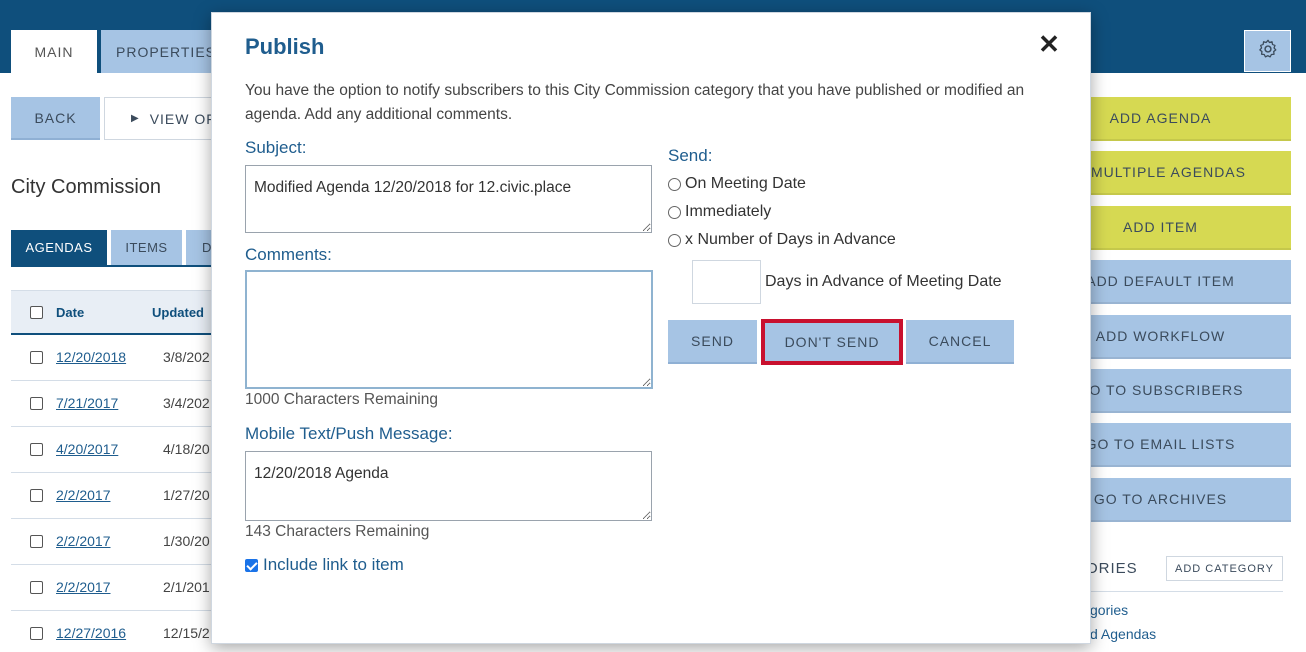  Describe the element at coordinates (251, 565) in the screenshot. I see `include-link-checkbox` at that location.